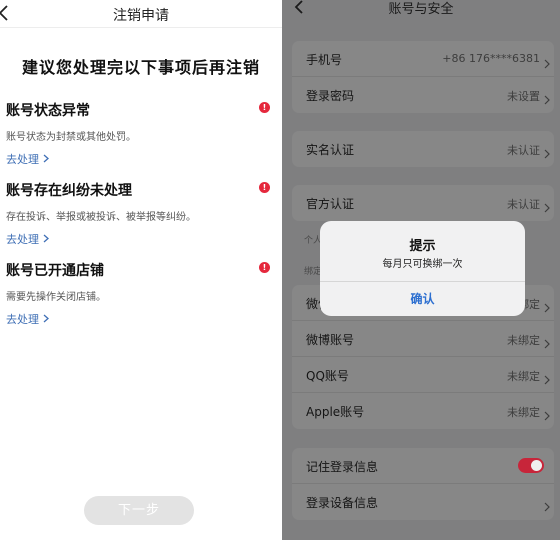  Describe the element at coordinates (342, 467) in the screenshot. I see `row-label: 记住登录信息` at that location.